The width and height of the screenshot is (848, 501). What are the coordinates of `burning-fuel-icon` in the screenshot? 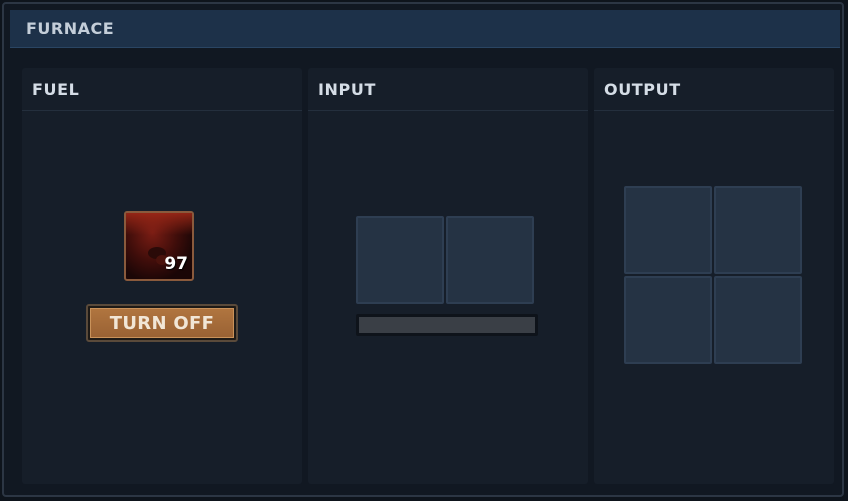 It's located at (159, 224).